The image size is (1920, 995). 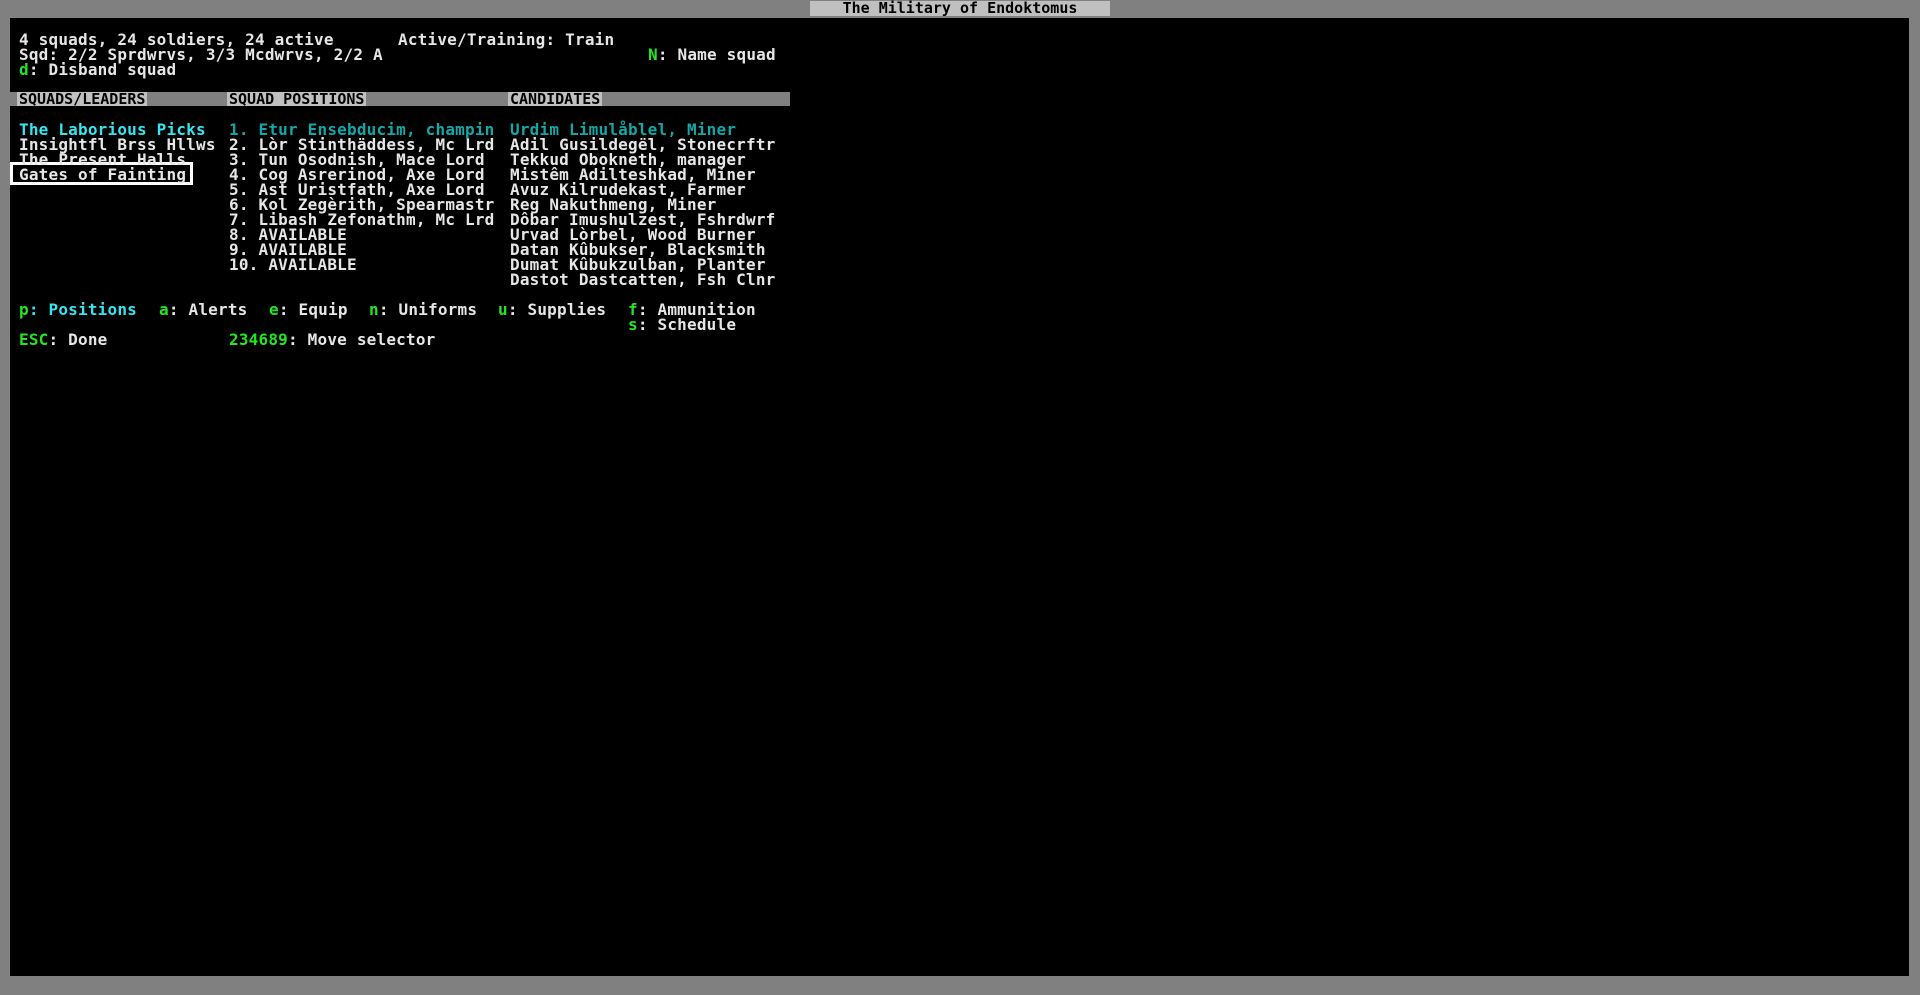 I want to click on move-selector-command: 234689: Move selector, so click(x=332, y=339).